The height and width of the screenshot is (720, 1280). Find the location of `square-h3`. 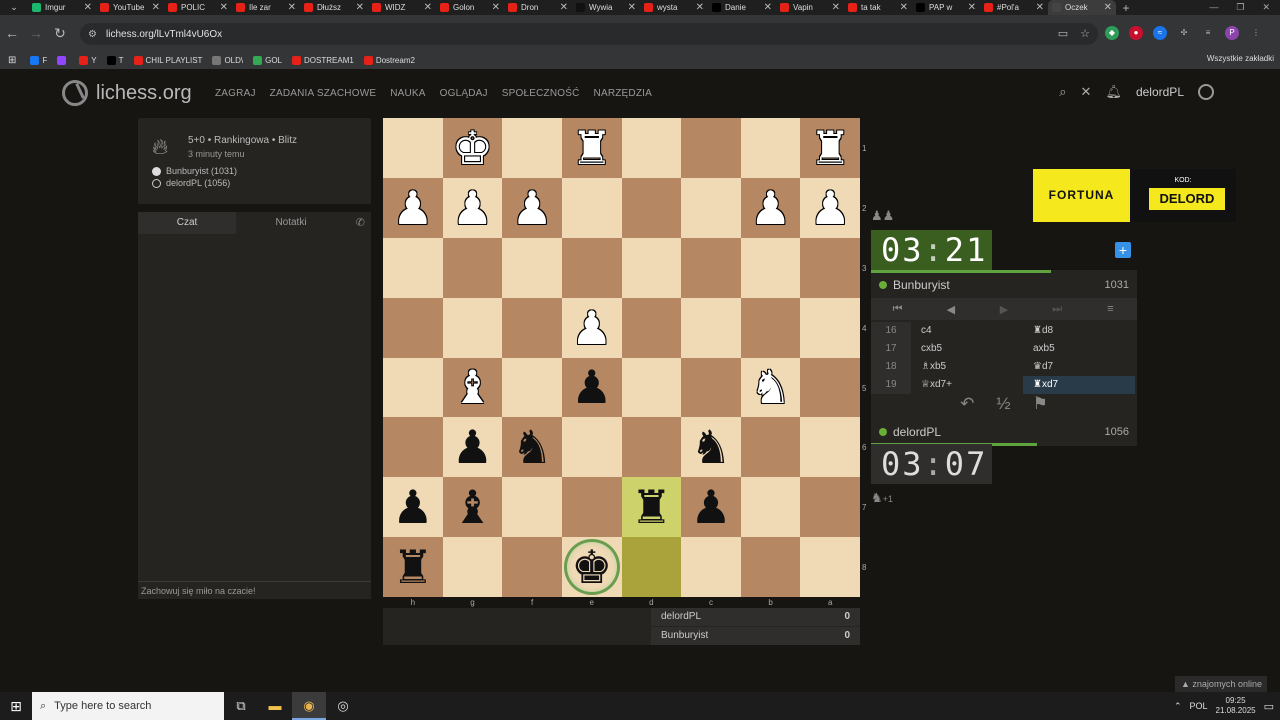

square-h3 is located at coordinates (413, 267).